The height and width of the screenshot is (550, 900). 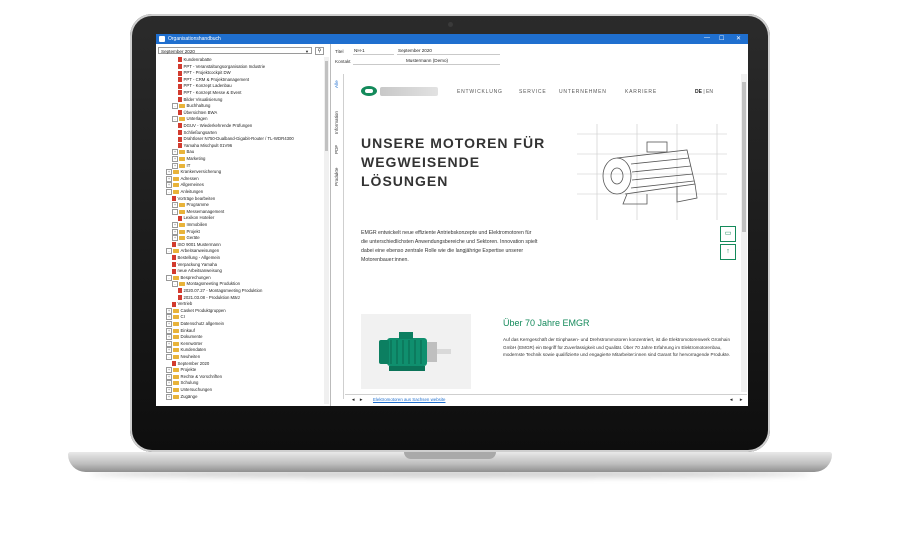 What do you see at coordinates (190, 119) in the screenshot?
I see `tree-node: - Unterlagen` at bounding box center [190, 119].